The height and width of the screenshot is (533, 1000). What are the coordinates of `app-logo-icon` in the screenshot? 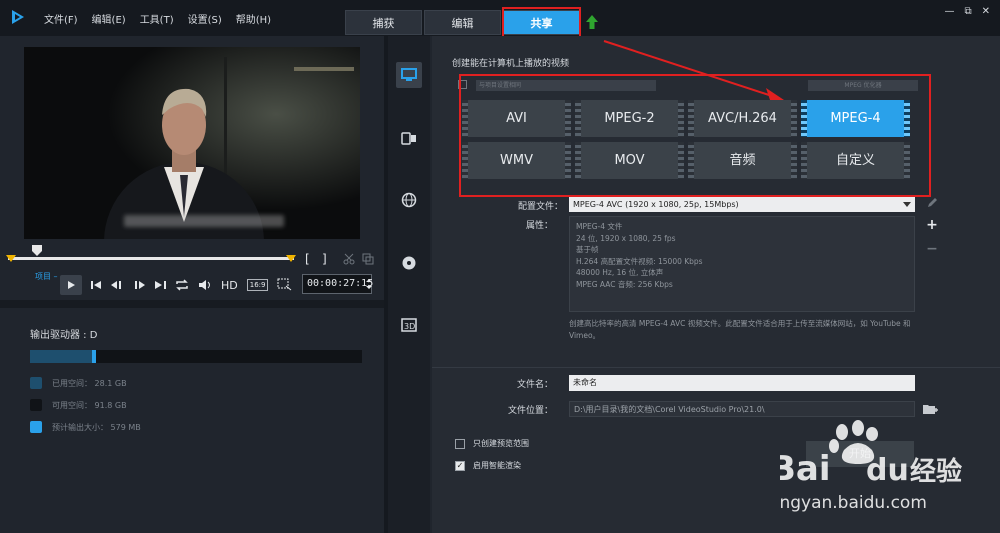 It's located at (18, 17).